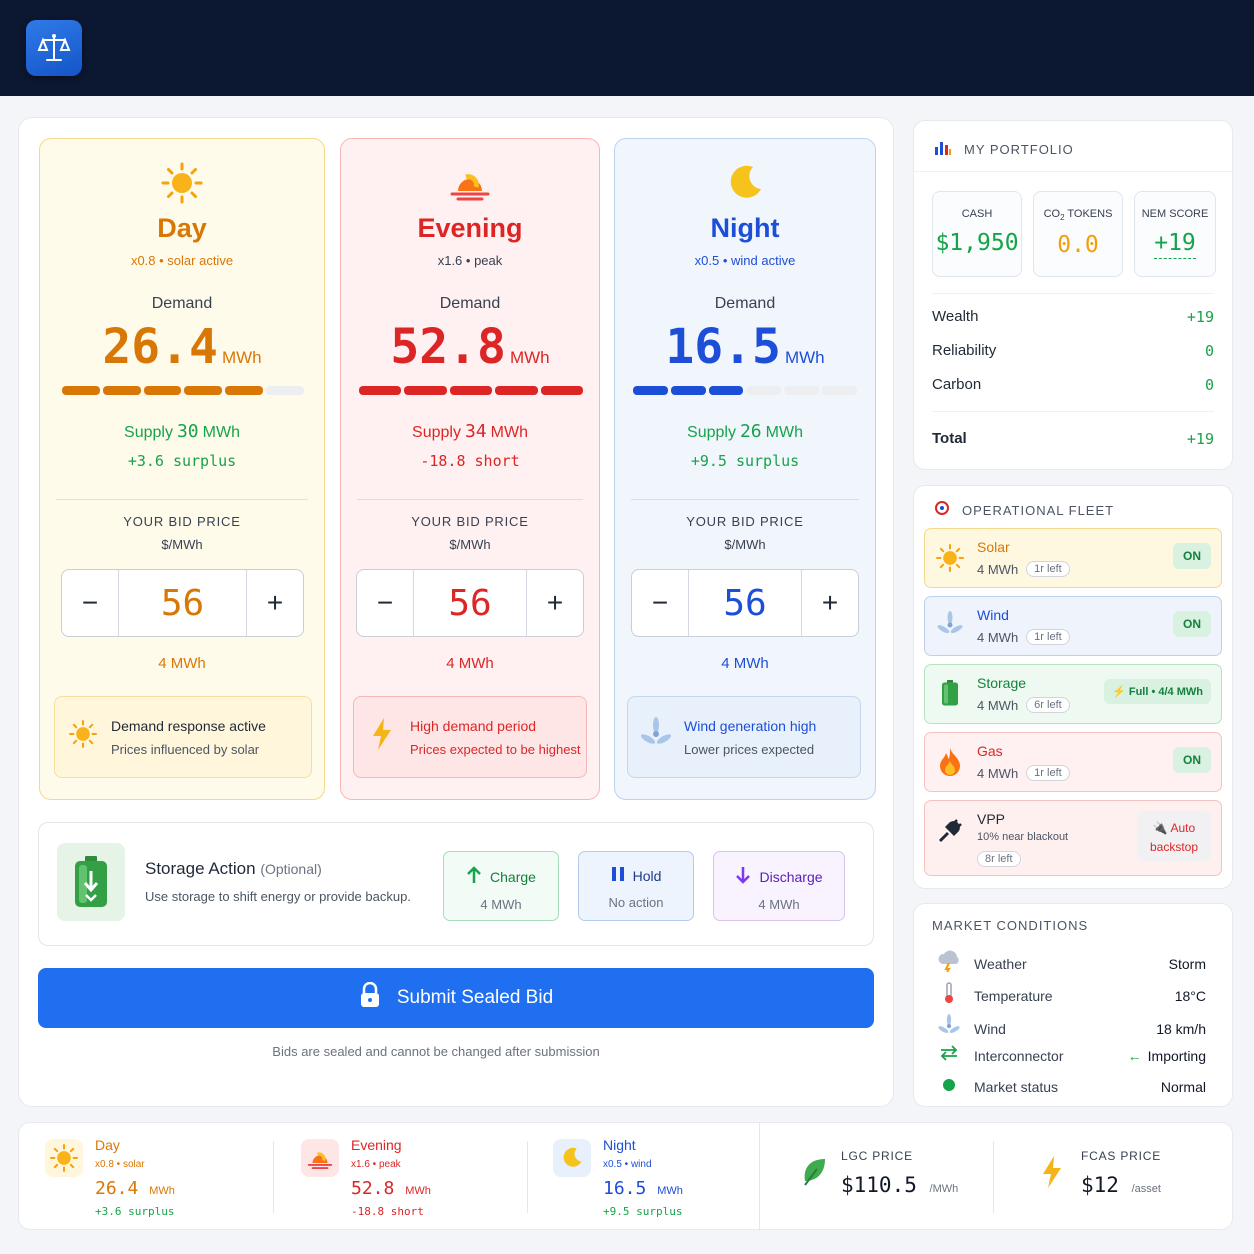  Describe the element at coordinates (1052, 1172) in the screenshot. I see `lightning-icon` at that location.